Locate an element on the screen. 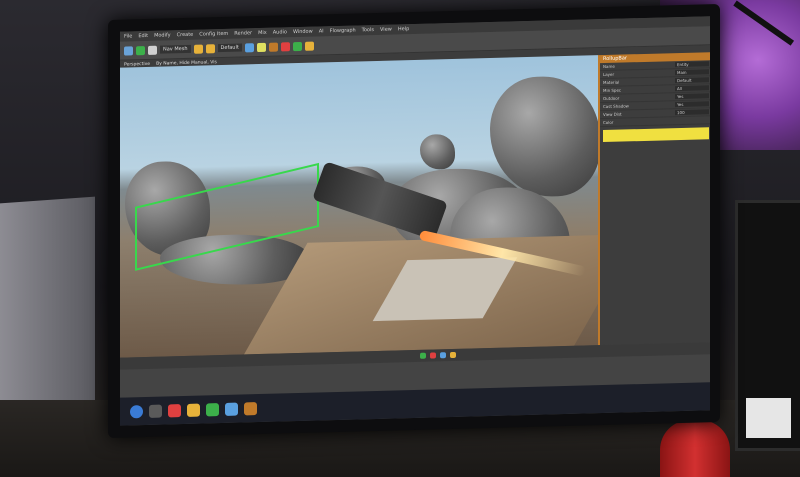 Image resolution: width=800 pixels, height=477 pixels. soda-can is located at coordinates (695, 448).